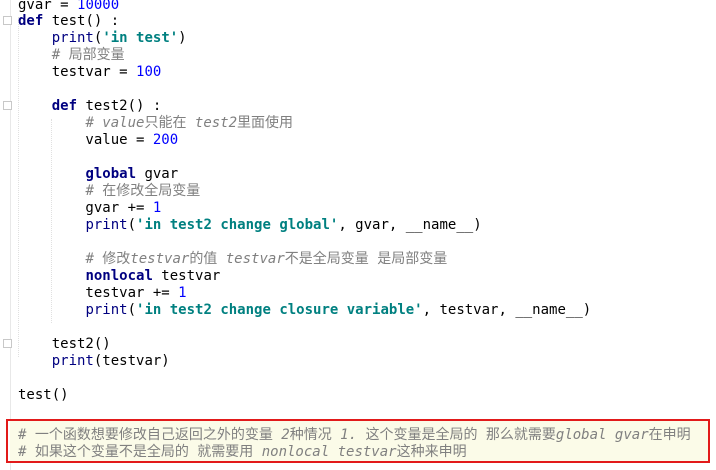 This screenshot has height=470, width=716. I want to click on code-line: nonlocal testvar, so click(119, 276).